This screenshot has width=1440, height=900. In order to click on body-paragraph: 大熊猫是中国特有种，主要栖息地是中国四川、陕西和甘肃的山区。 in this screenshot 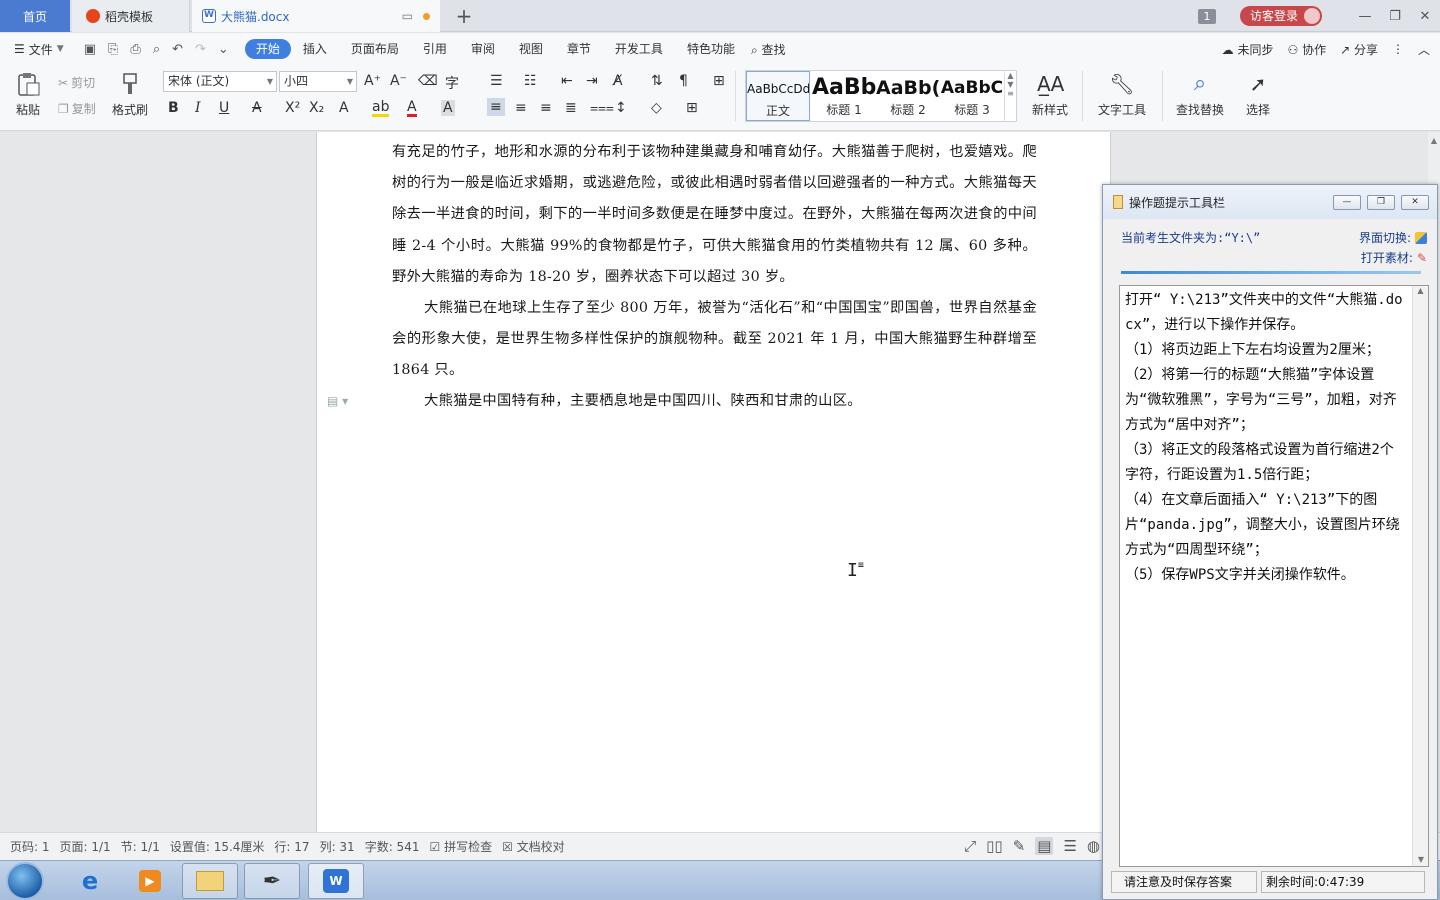, I will do `click(714, 401)`.